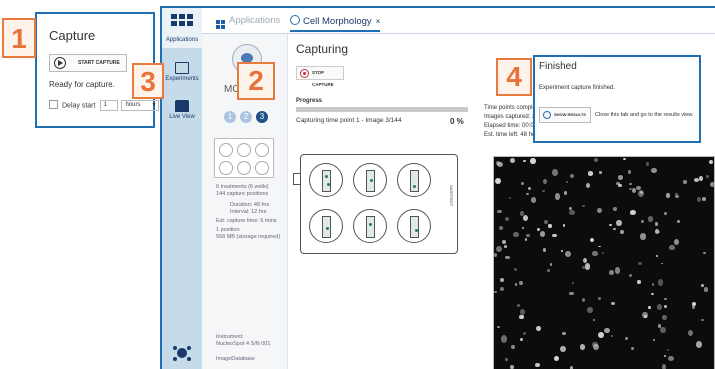 The width and height of the screenshot is (715, 369). Describe the element at coordinates (53, 105) in the screenshot. I see `delay-start-checkbox` at that location.